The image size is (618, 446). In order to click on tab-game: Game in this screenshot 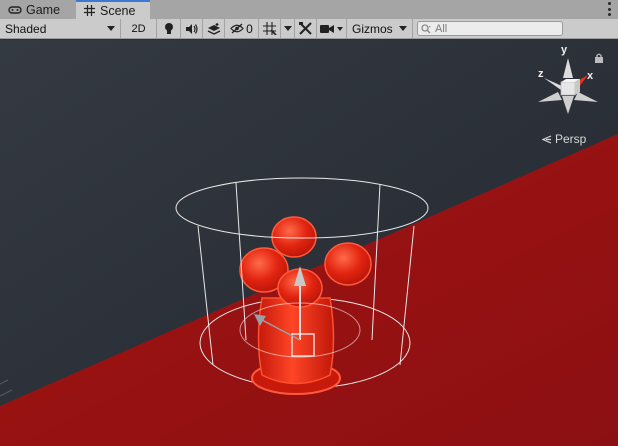, I will do `click(38, 9)`.